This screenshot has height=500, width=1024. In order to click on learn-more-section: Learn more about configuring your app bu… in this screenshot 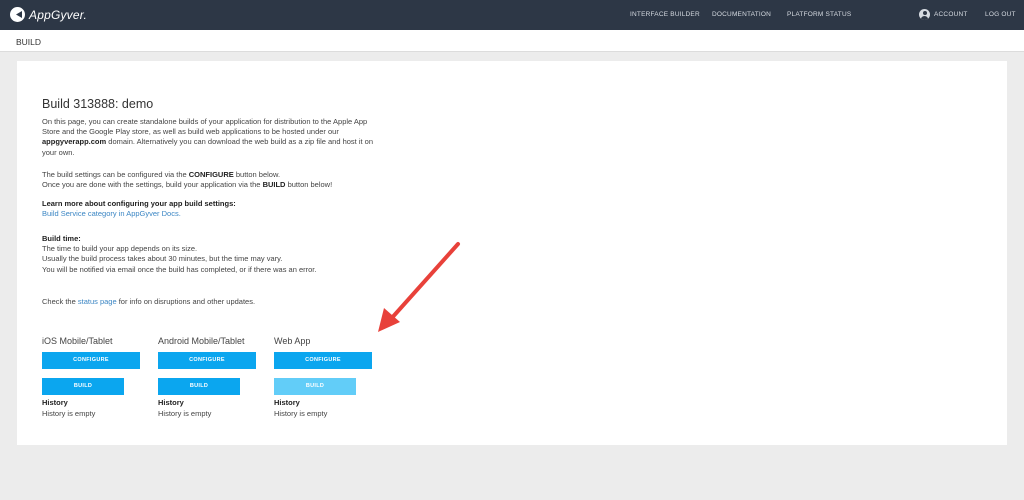, I will do `click(214, 209)`.